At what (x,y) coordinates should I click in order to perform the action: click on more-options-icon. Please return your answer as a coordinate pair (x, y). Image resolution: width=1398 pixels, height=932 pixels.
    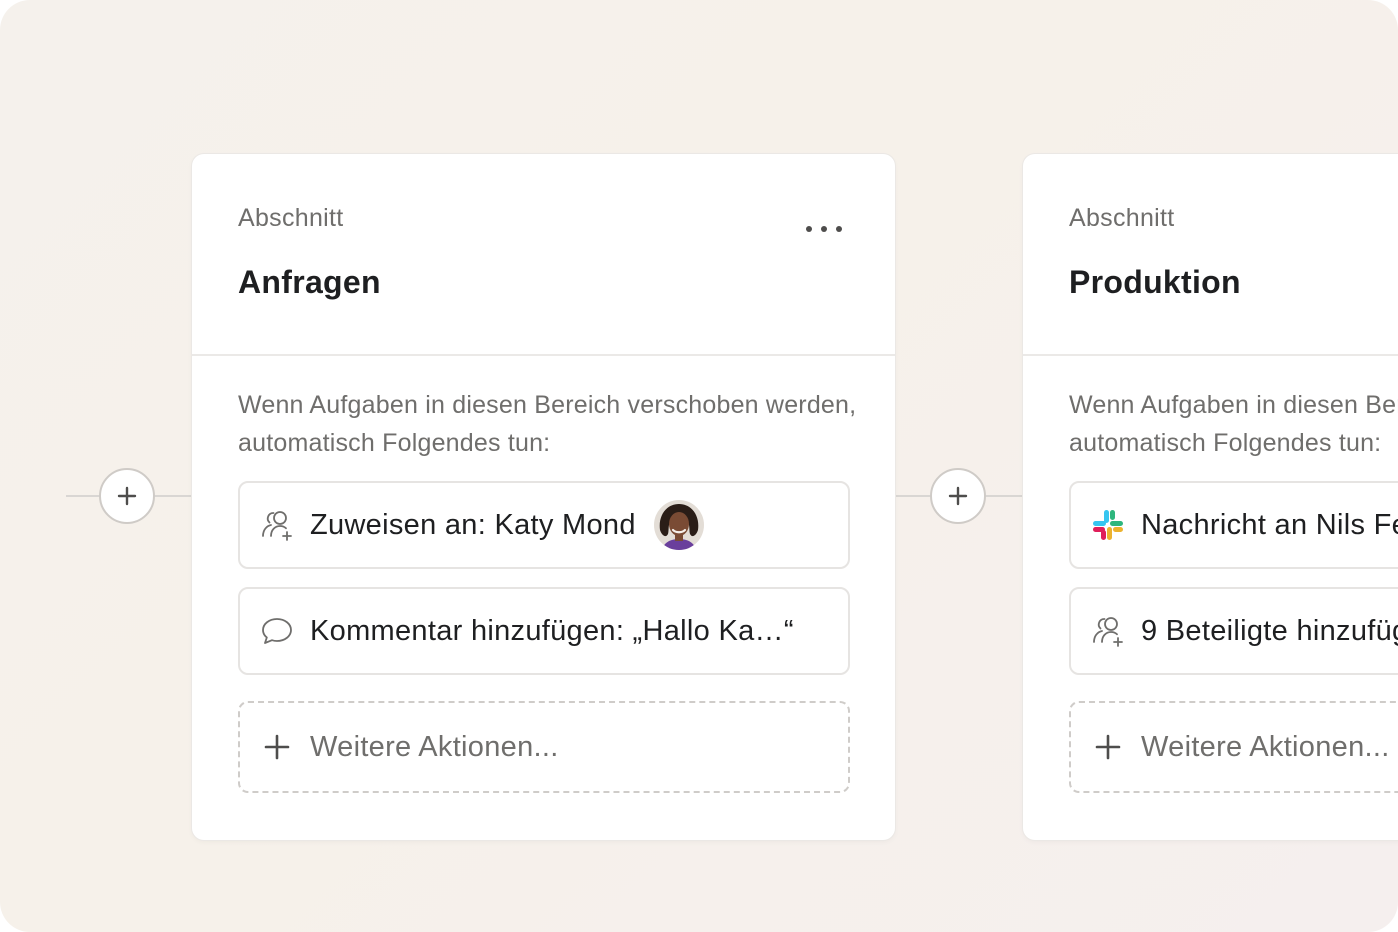
    Looking at the image, I should click on (824, 229).